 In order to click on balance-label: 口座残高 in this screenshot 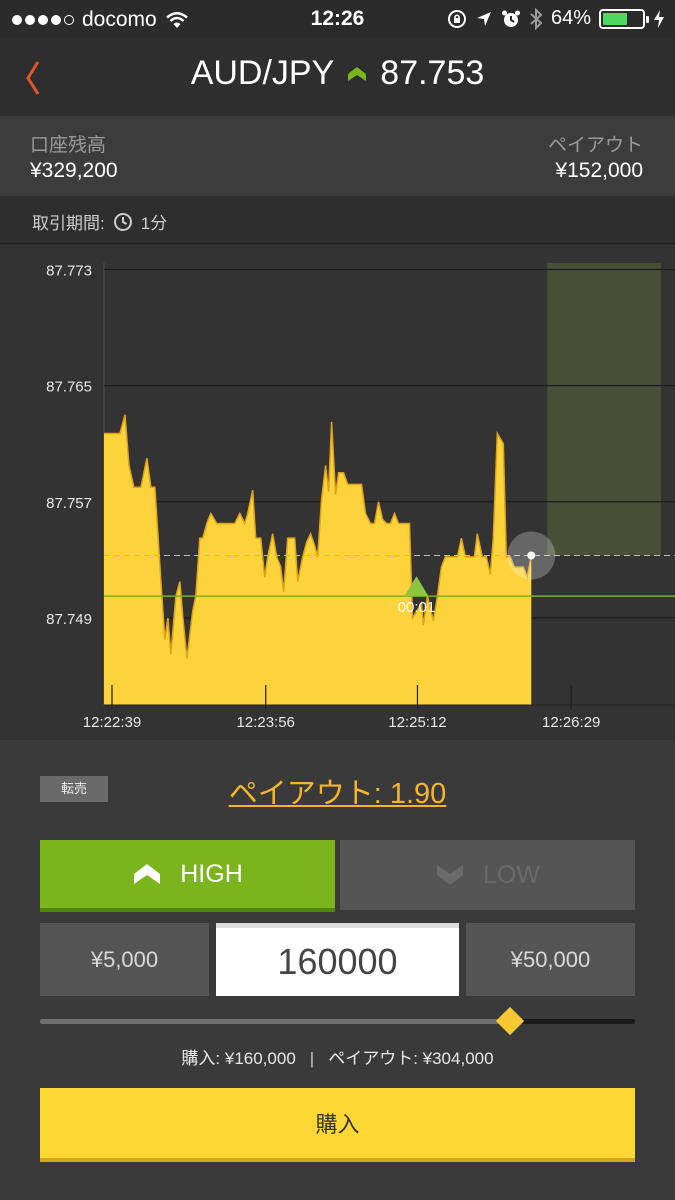, I will do `click(68, 145)`.